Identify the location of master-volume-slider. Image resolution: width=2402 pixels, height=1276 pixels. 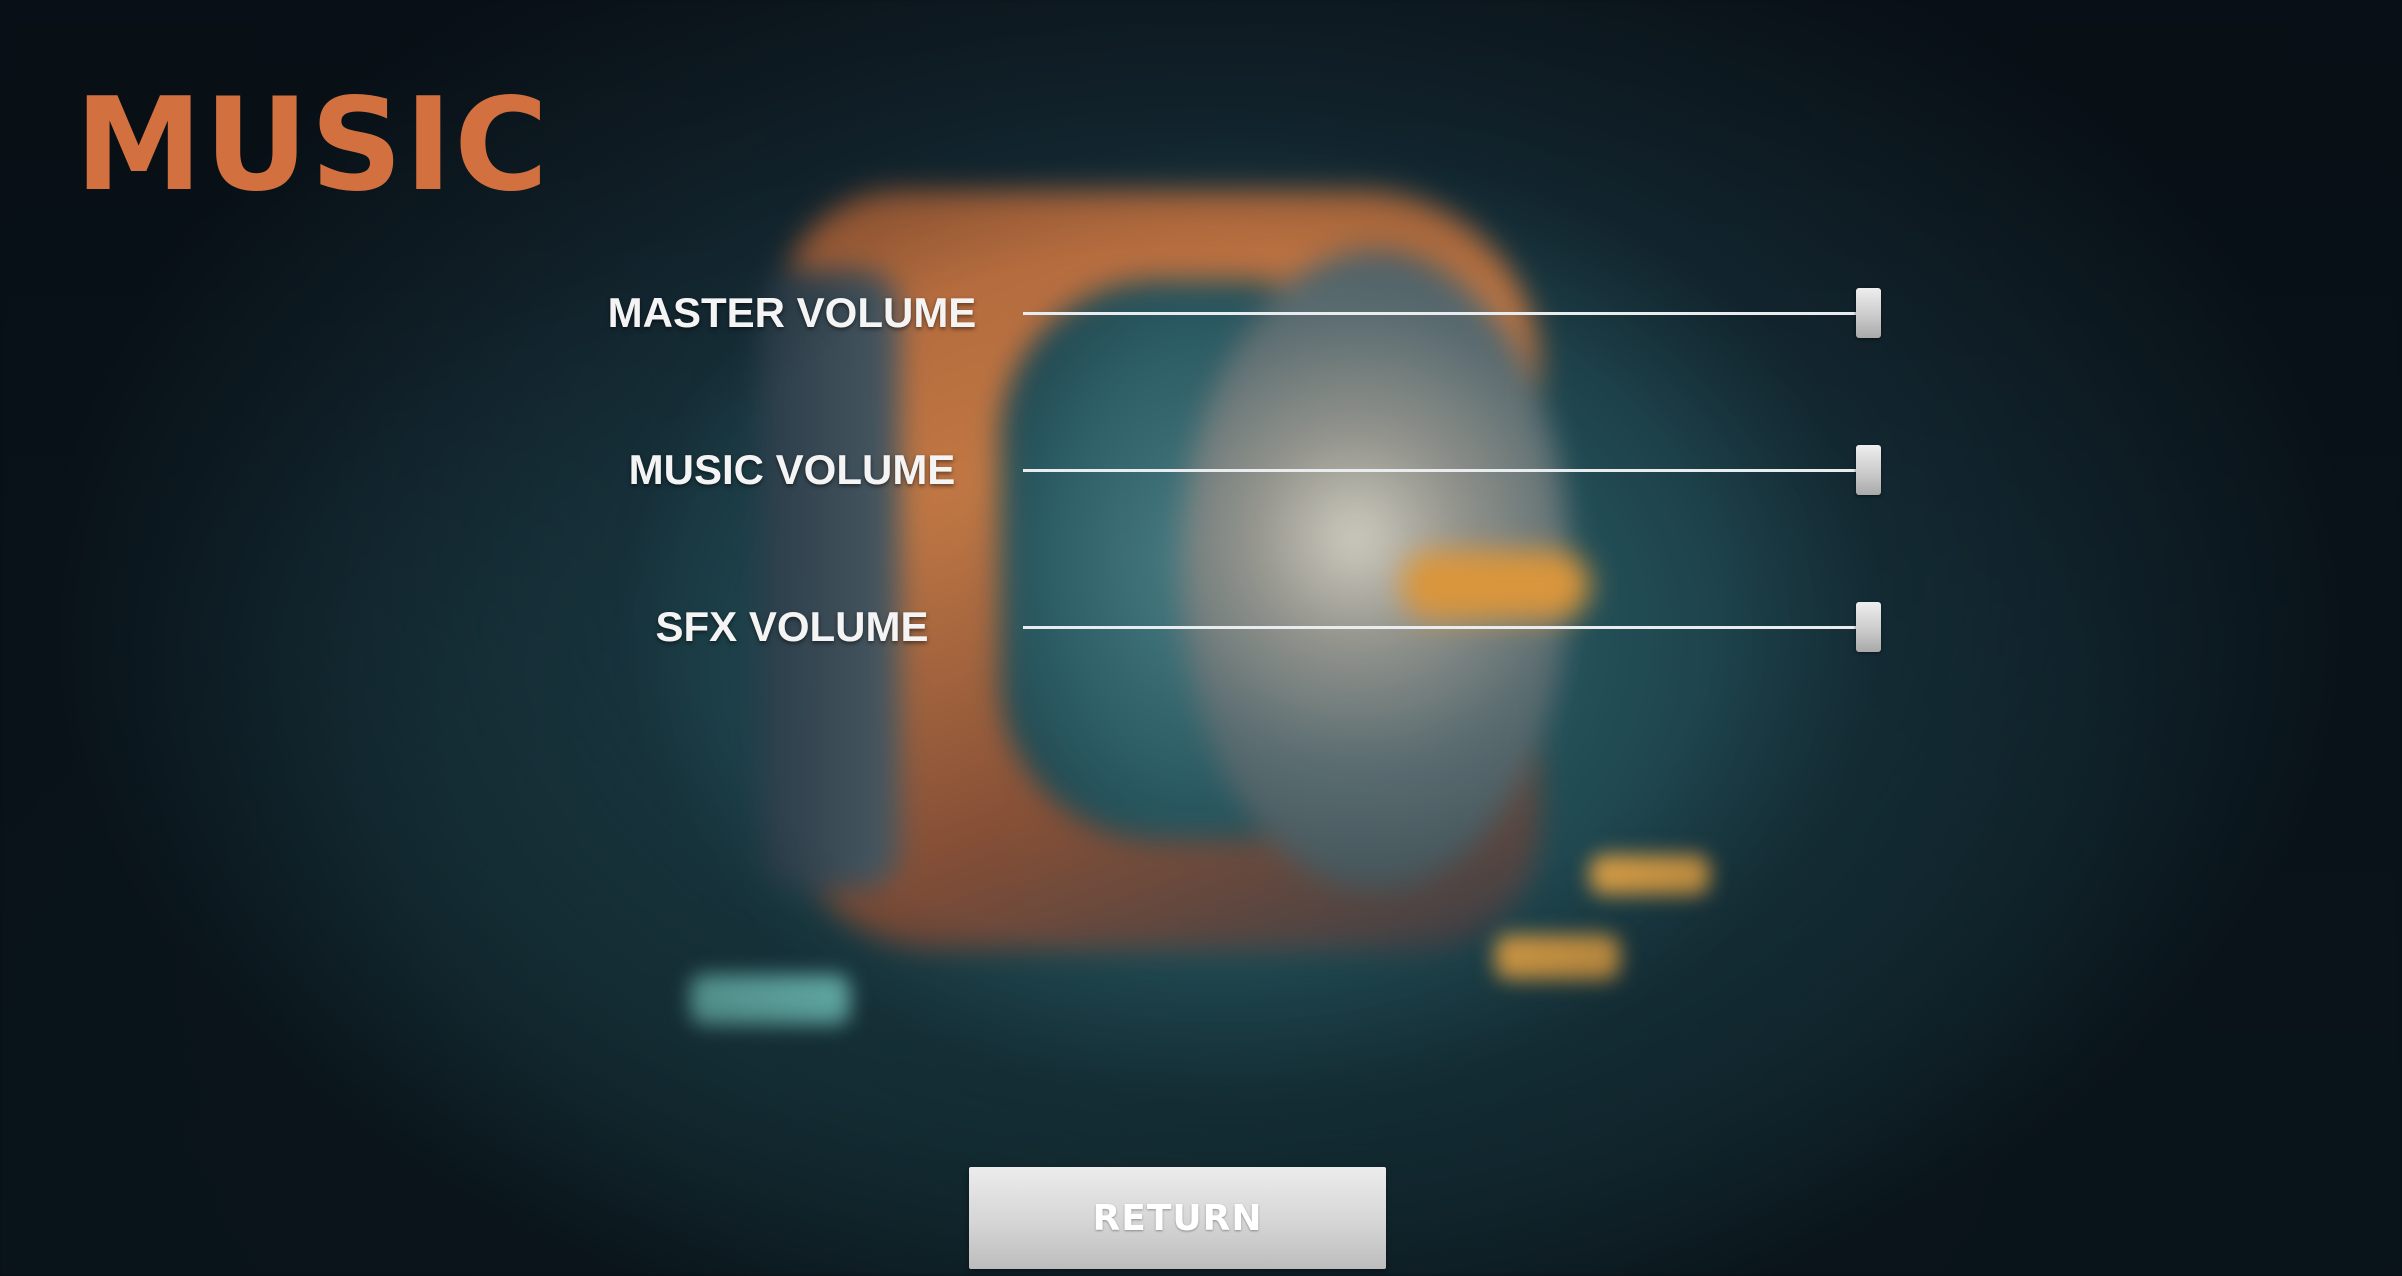
(1452, 313).